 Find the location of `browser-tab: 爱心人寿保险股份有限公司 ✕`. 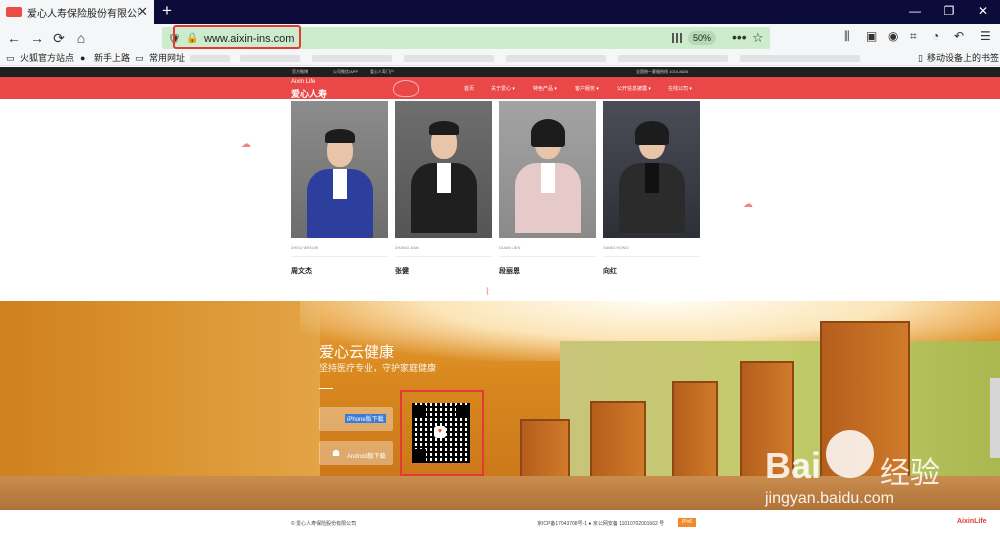

browser-tab: 爱心人寿保险股份有限公司 ✕ is located at coordinates (77, 12).